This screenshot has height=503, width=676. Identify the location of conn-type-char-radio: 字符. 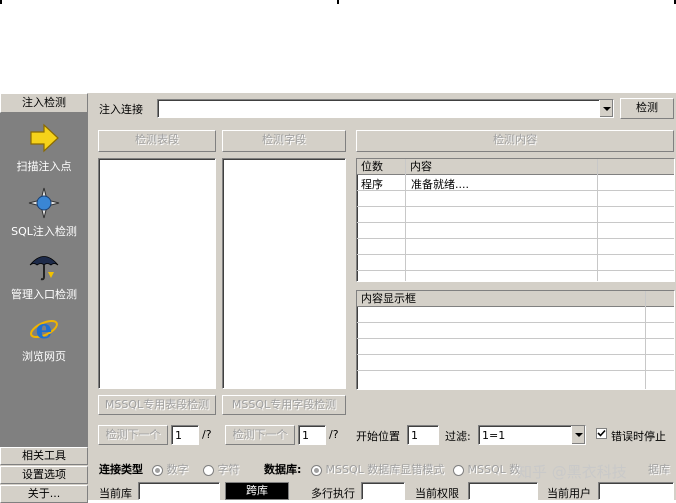
(221, 469).